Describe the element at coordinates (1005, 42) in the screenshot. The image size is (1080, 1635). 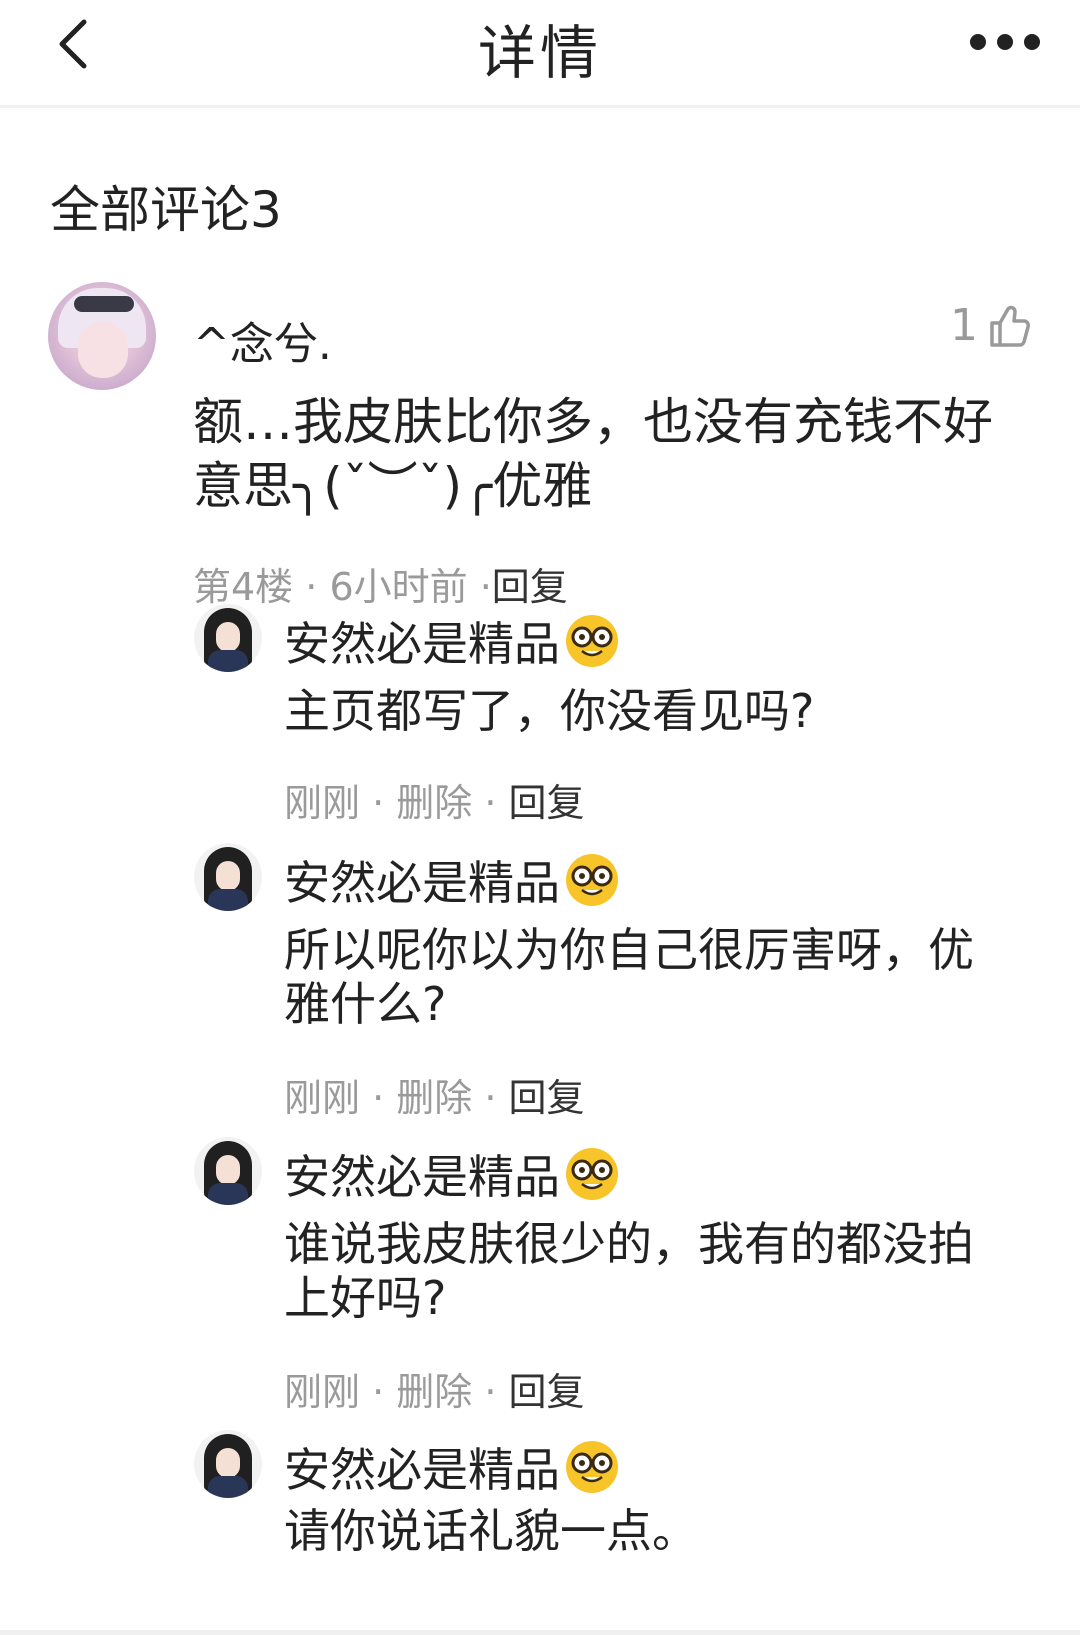
I see `more-options-button` at that location.